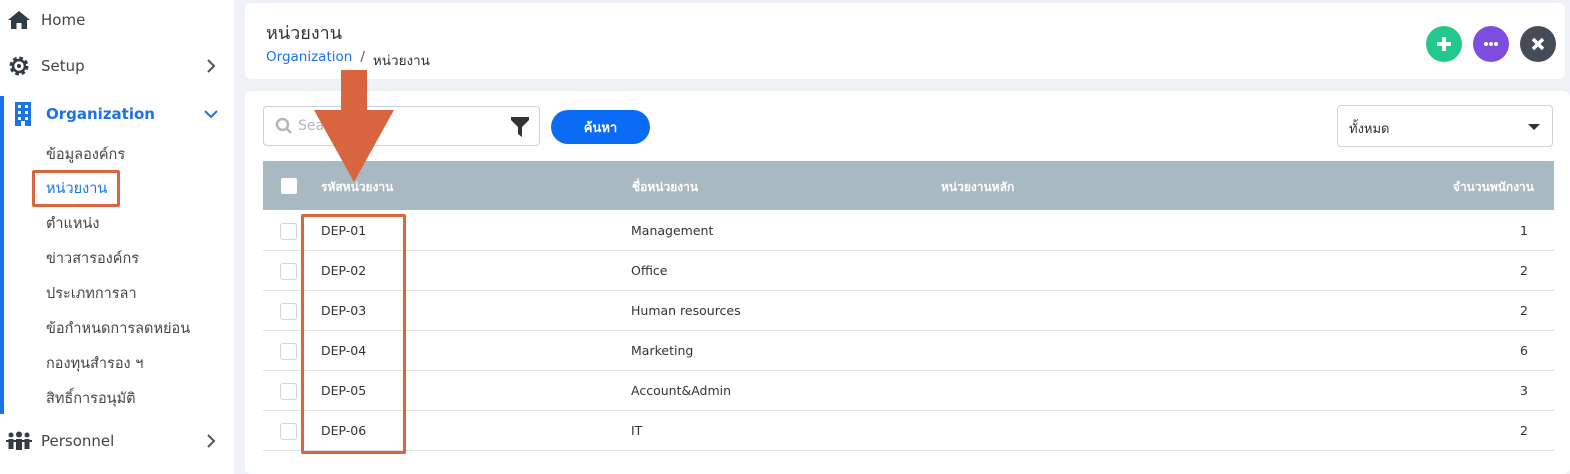  What do you see at coordinates (649, 270) in the screenshot?
I see `cell-name: Office` at bounding box center [649, 270].